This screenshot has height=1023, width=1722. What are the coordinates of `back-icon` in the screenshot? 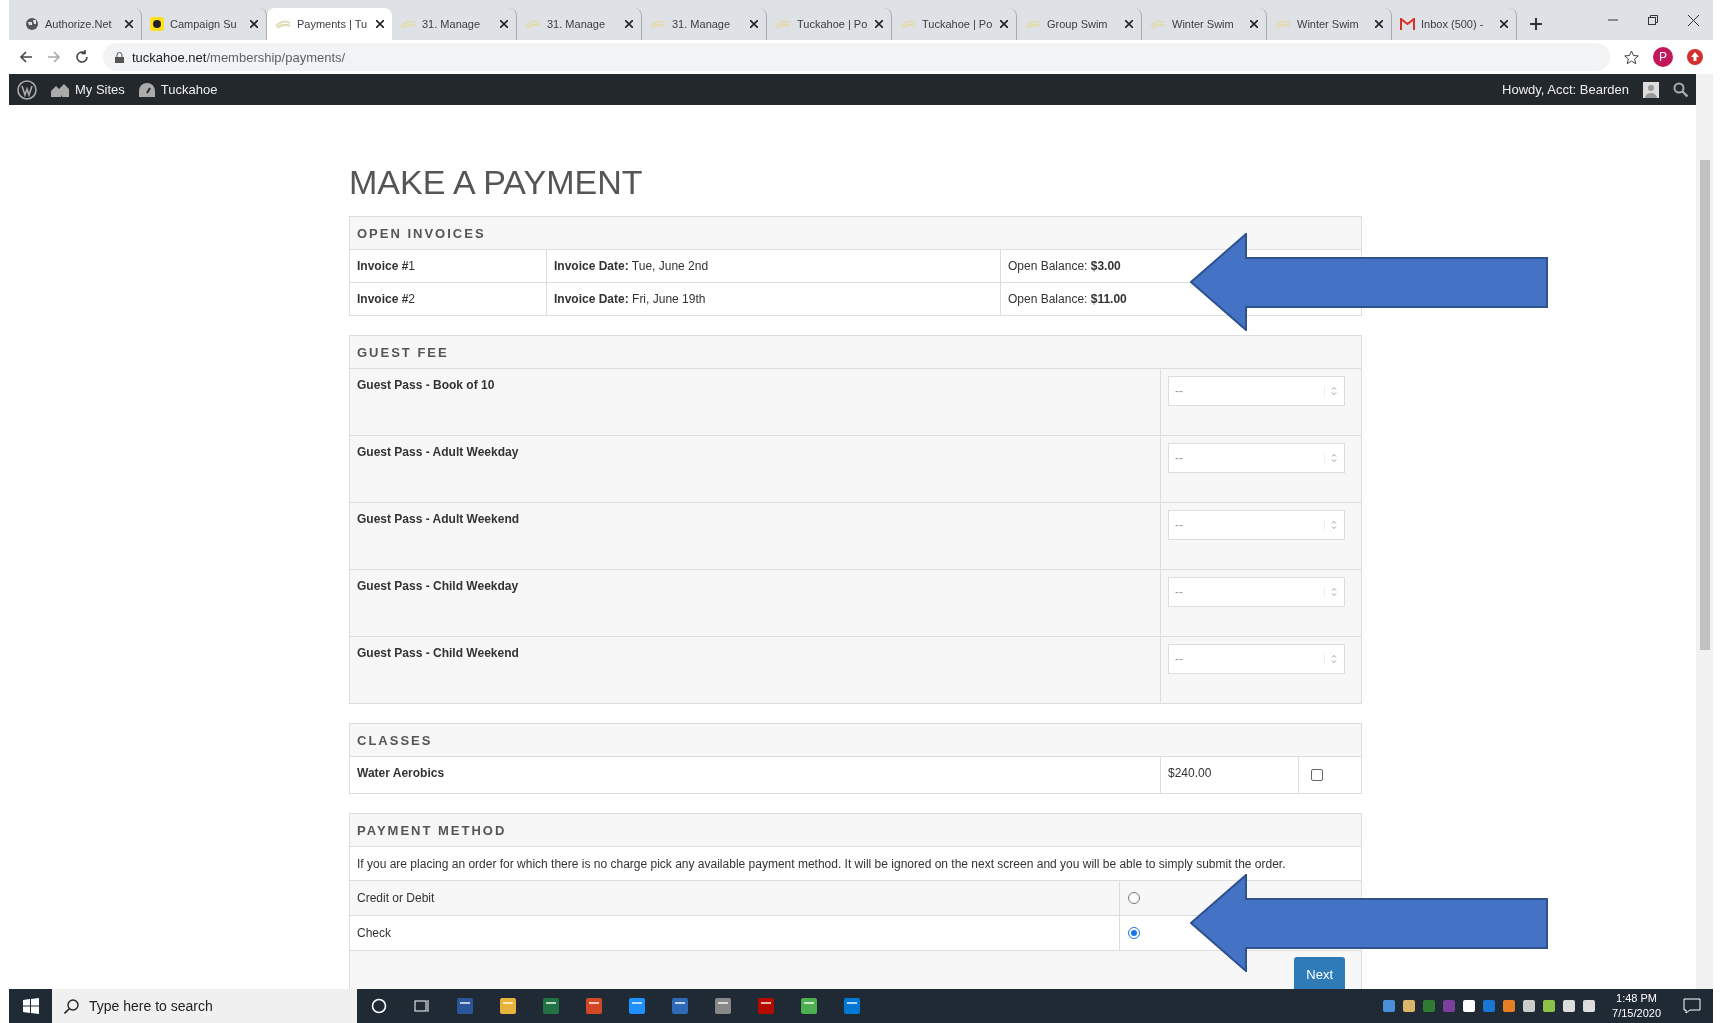 It's located at (26, 57).